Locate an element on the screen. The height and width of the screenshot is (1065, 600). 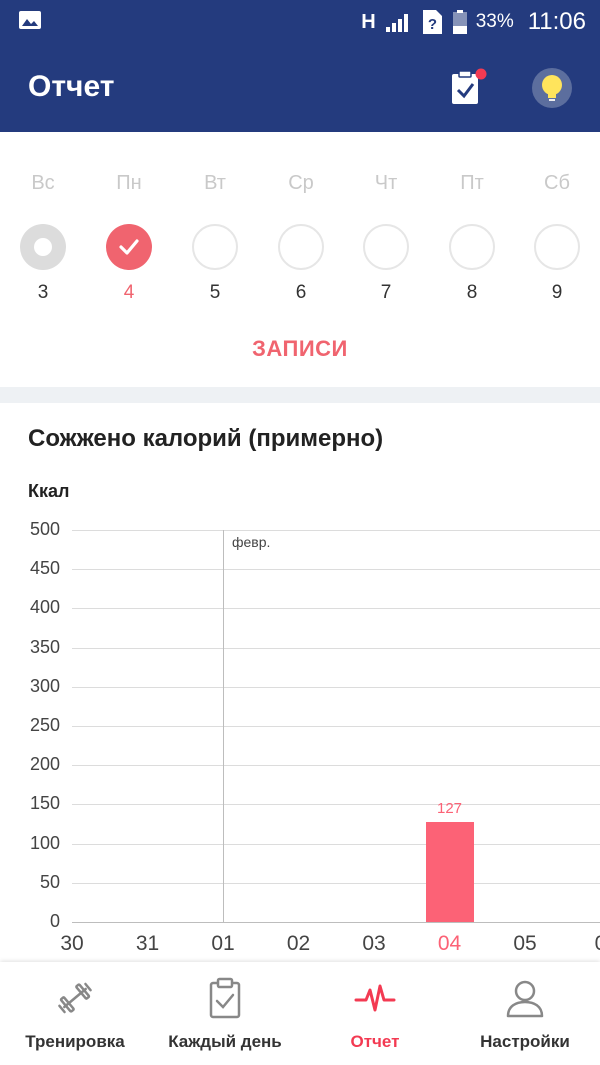
day-number: 9 is located at coordinates (557, 292).